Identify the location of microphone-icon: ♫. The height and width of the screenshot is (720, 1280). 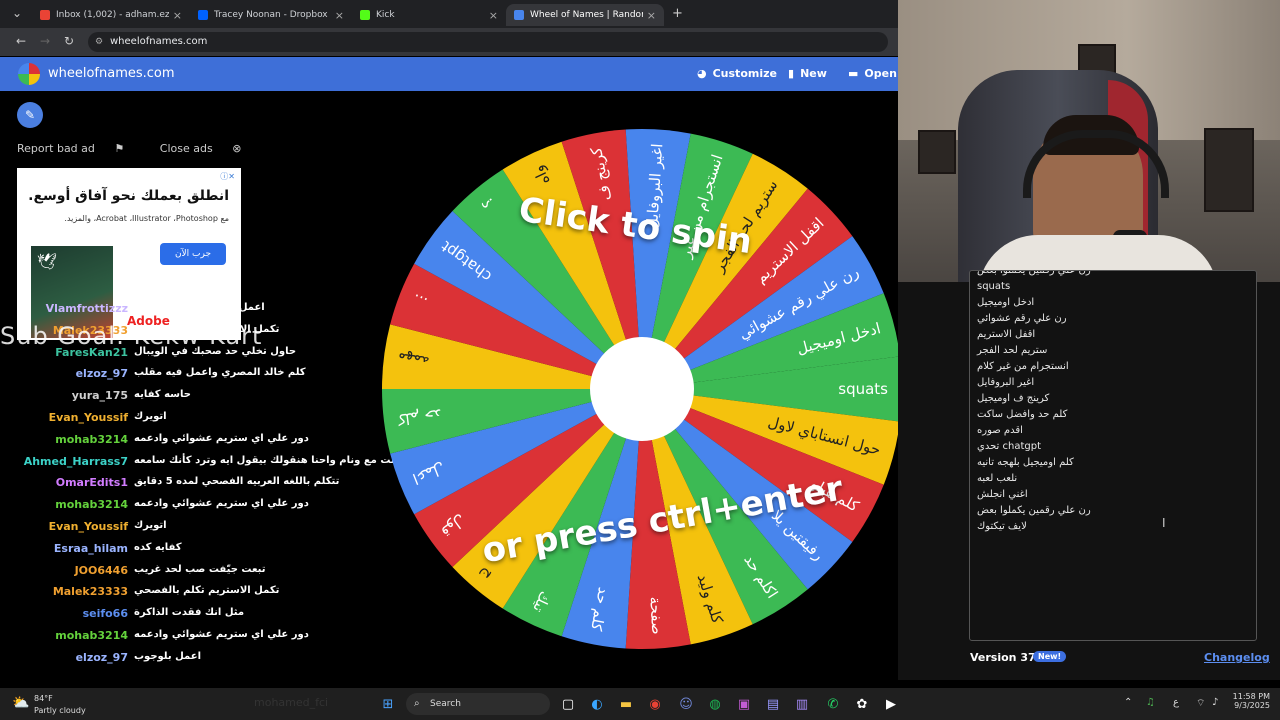
(1150, 702).